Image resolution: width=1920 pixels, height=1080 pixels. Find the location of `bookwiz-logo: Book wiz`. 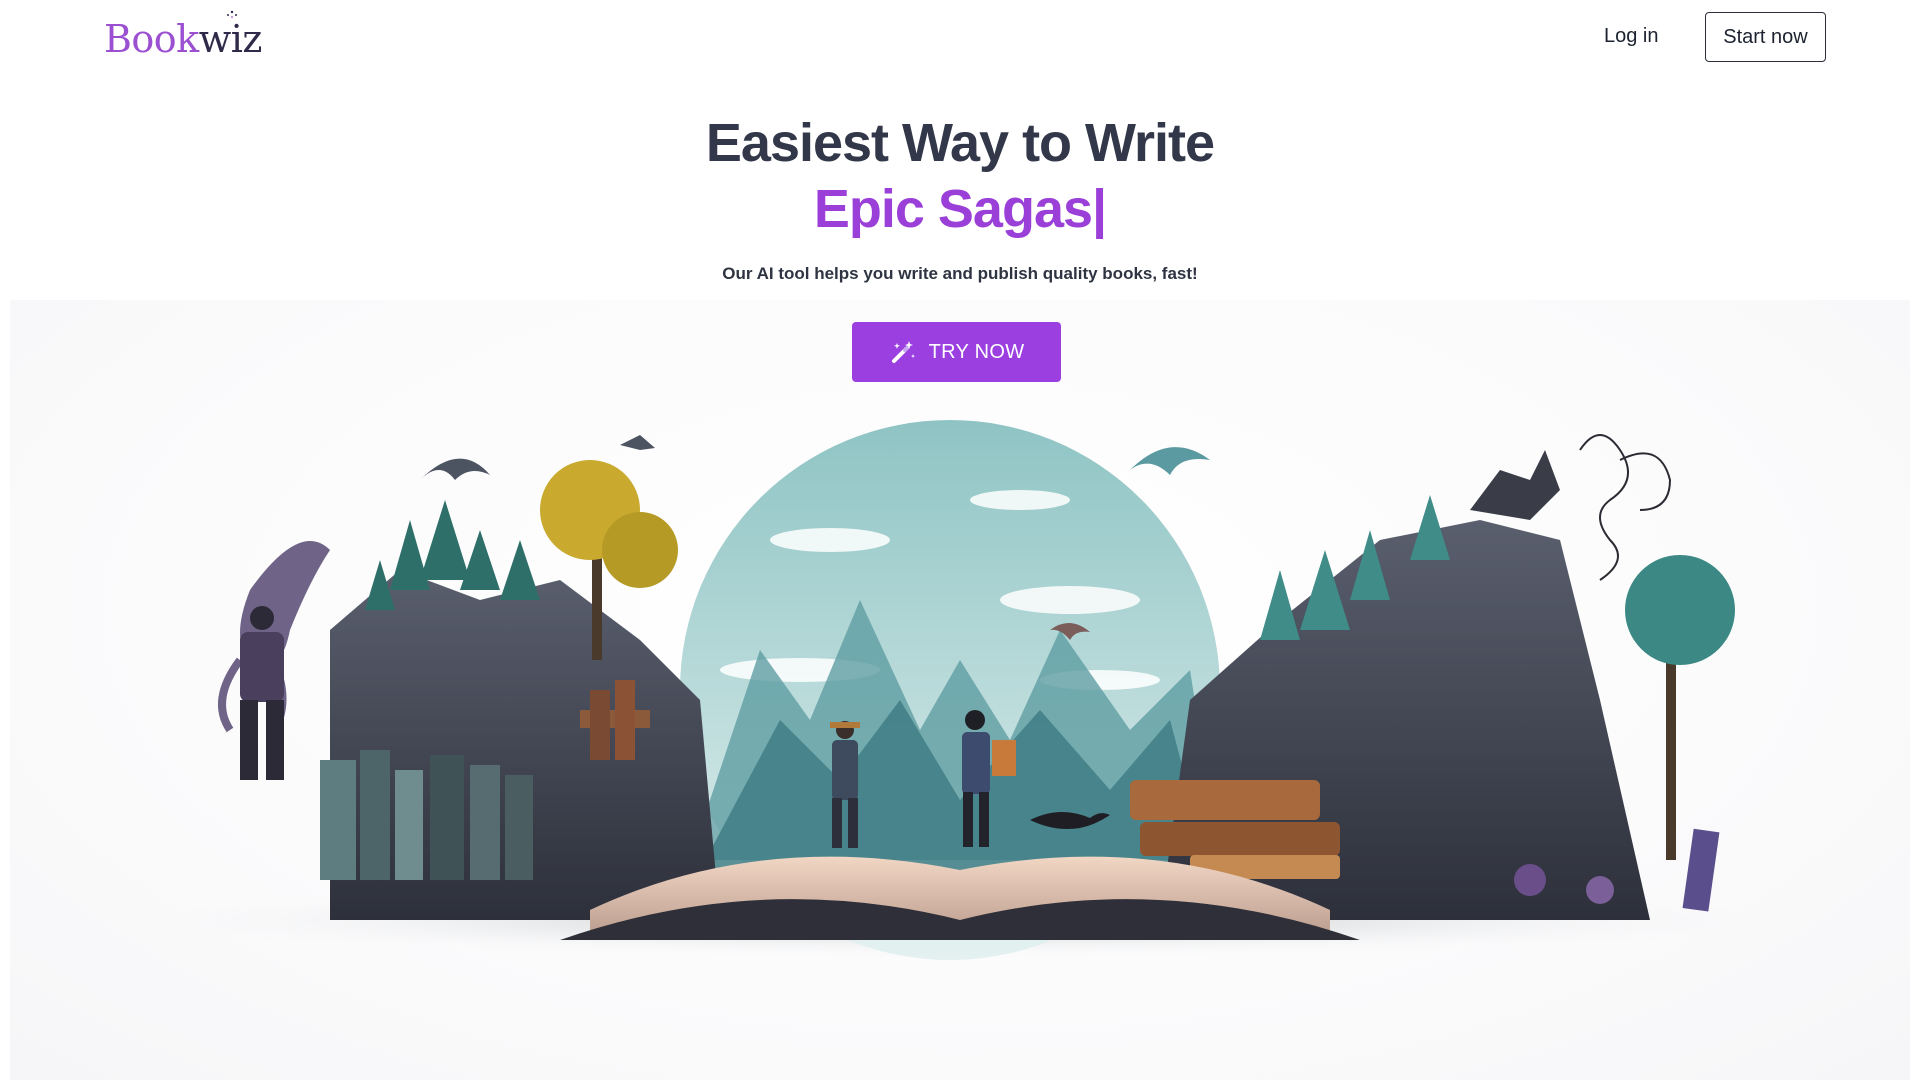

bookwiz-logo: Book wiz is located at coordinates (183, 37).